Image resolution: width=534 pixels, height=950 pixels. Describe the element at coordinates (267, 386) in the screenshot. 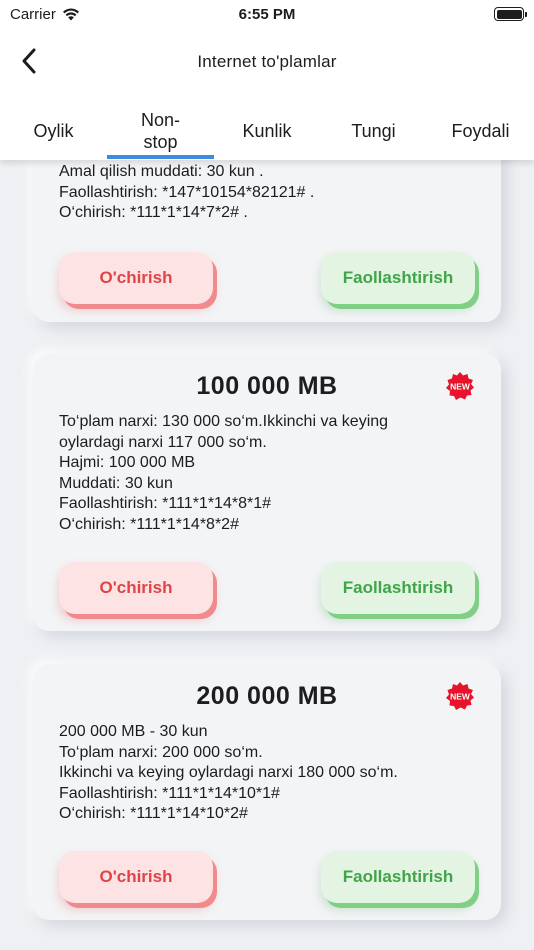

I see `package-title: 100 000 MB` at that location.